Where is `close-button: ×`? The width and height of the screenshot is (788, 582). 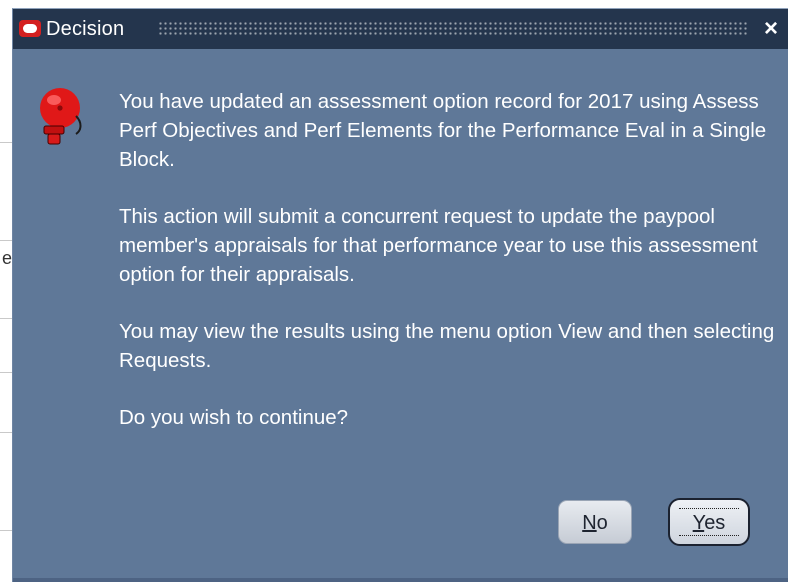
close-button: × is located at coordinates (771, 29).